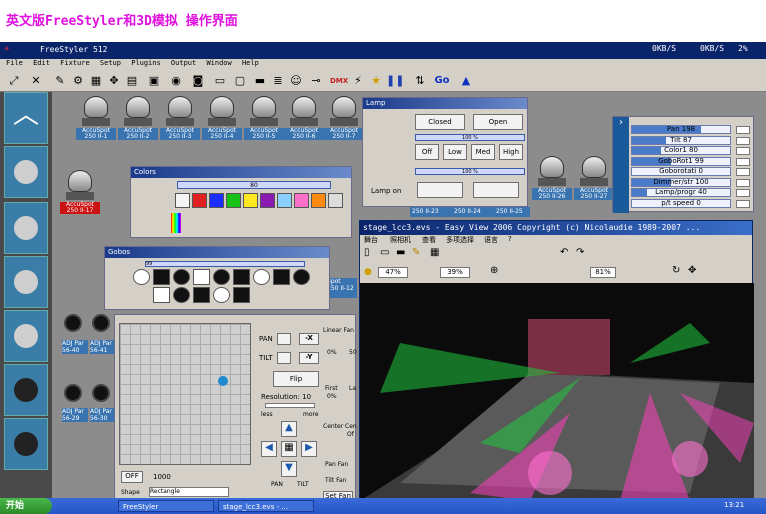  I want to click on pen-tool-icon: ✎, so click(60, 81).